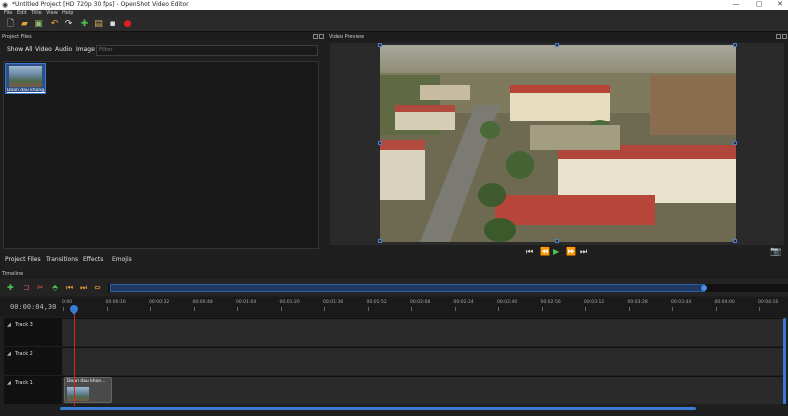 This screenshot has height=416, width=788. I want to click on video-preview-dock-title: Video Preview, so click(557, 37).